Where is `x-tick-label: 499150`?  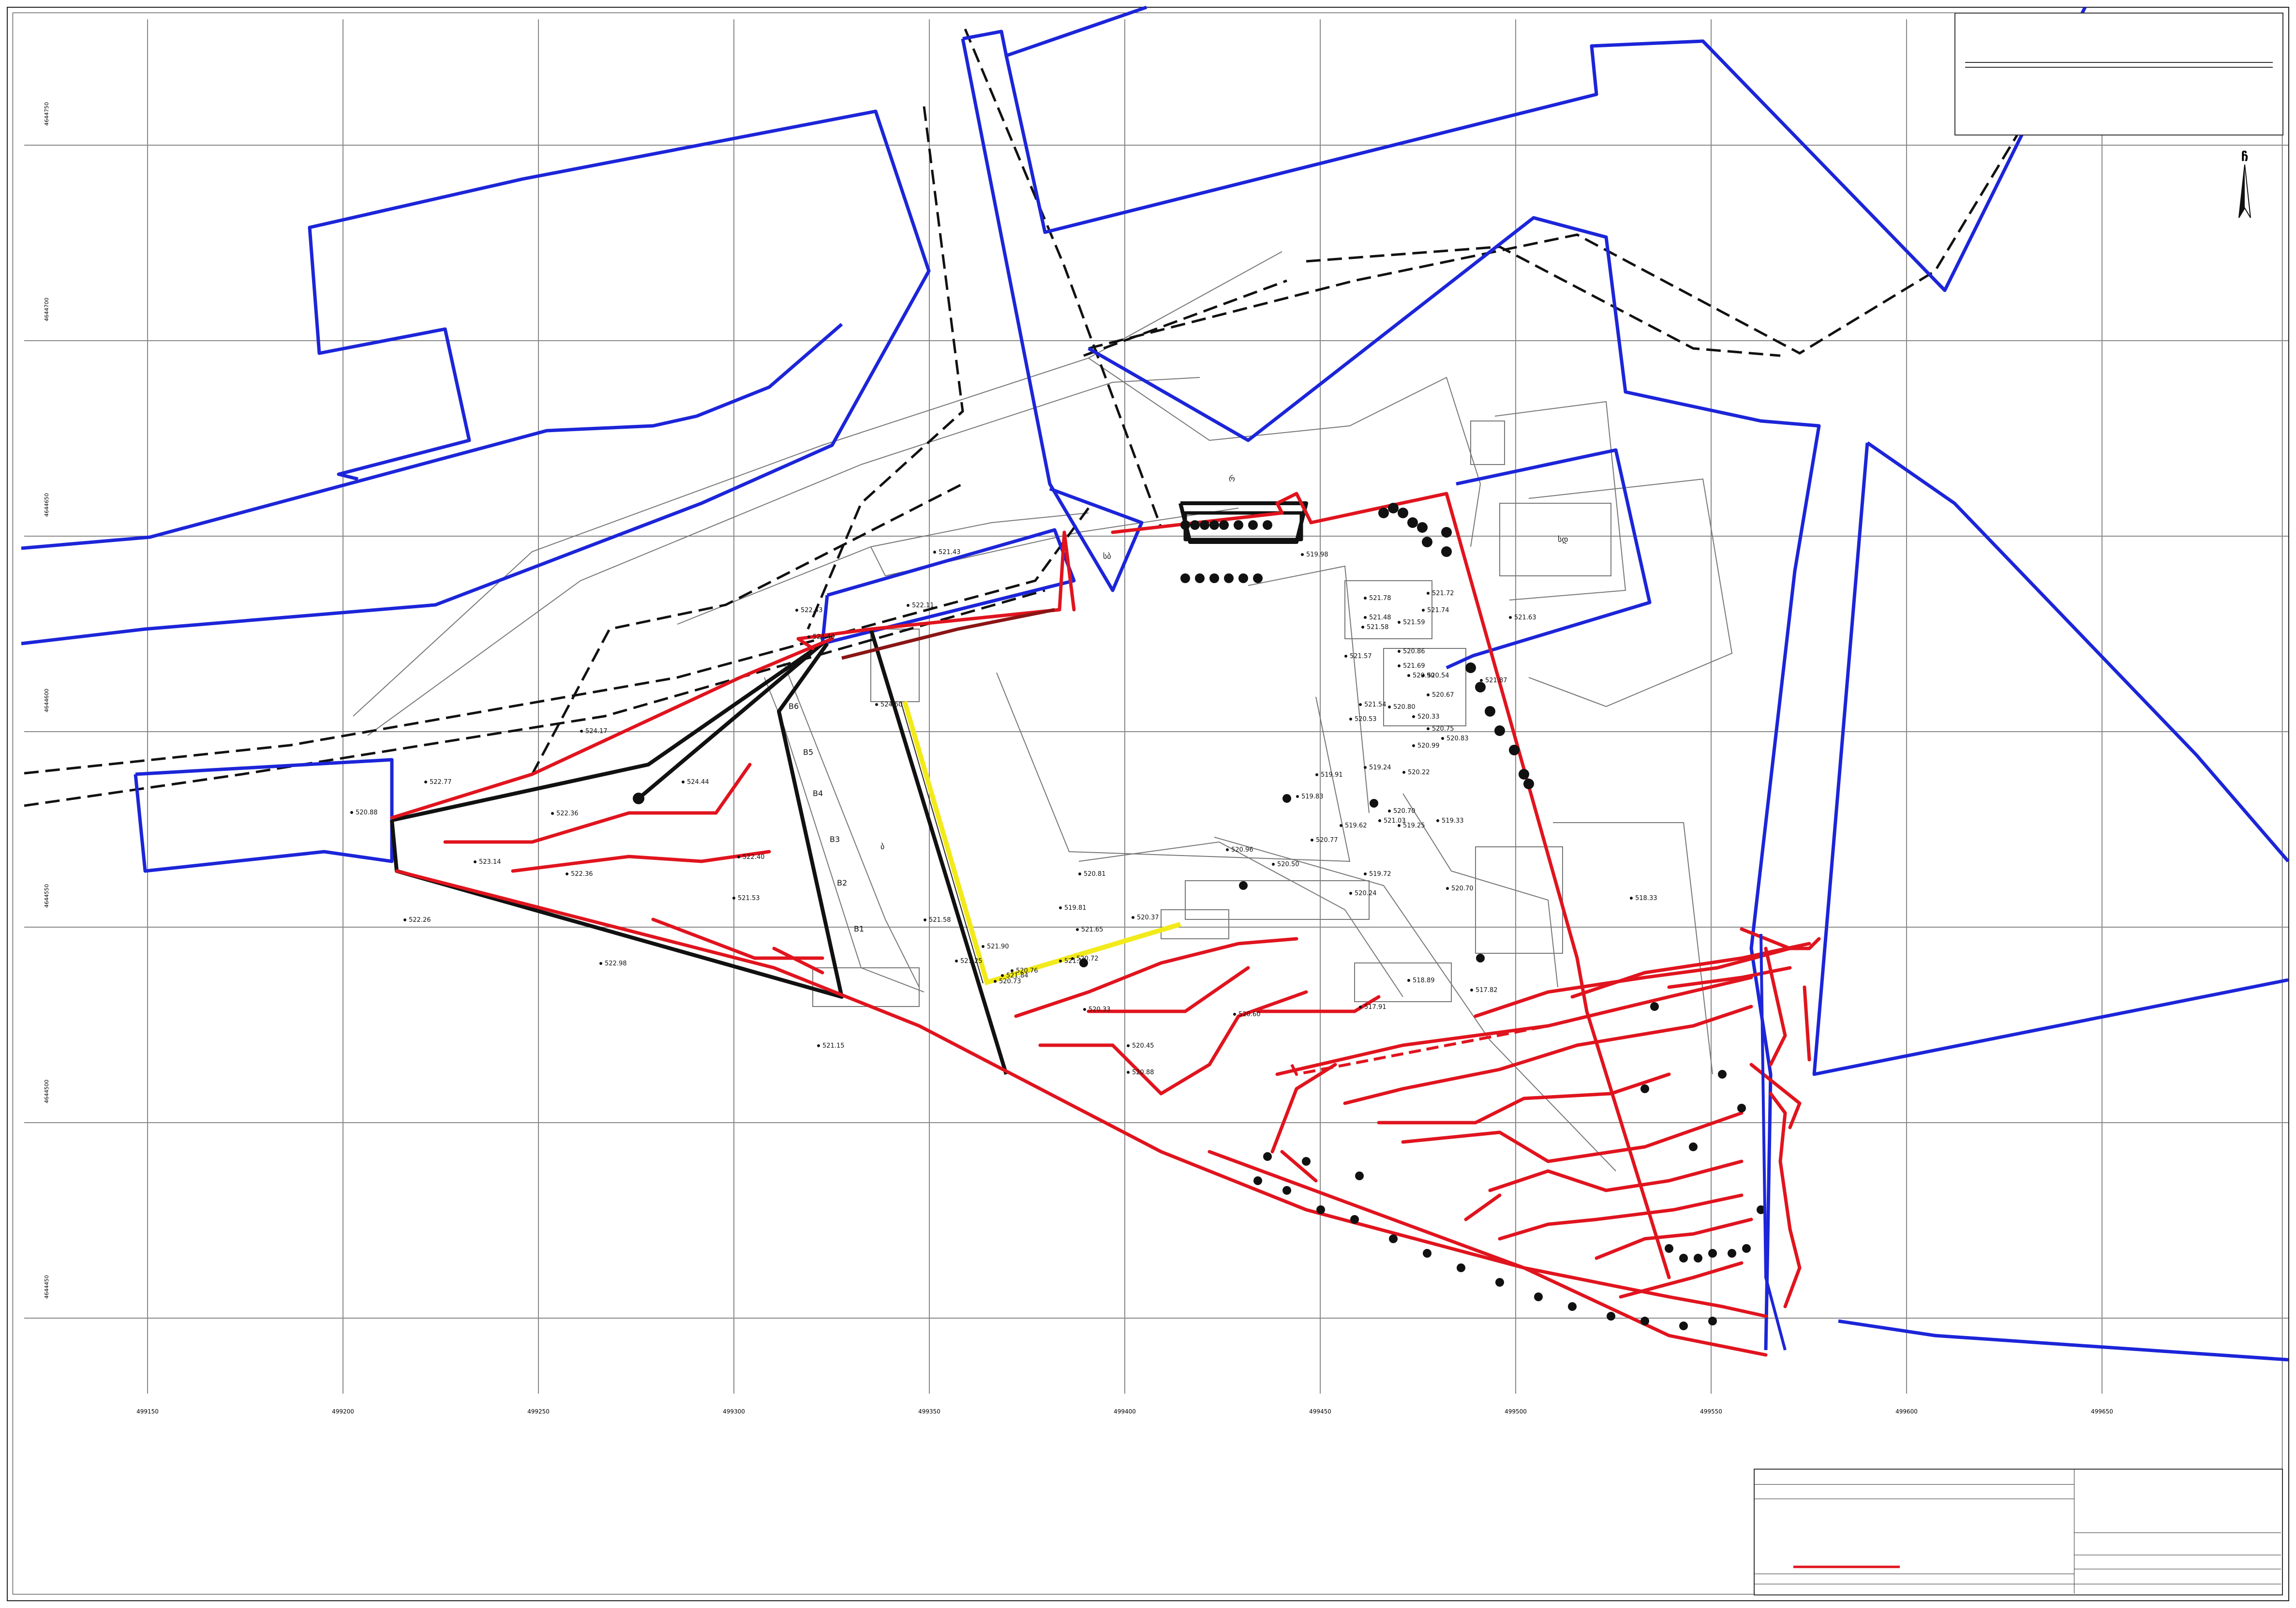
x-tick-label: 499150 is located at coordinates (147, 1411).